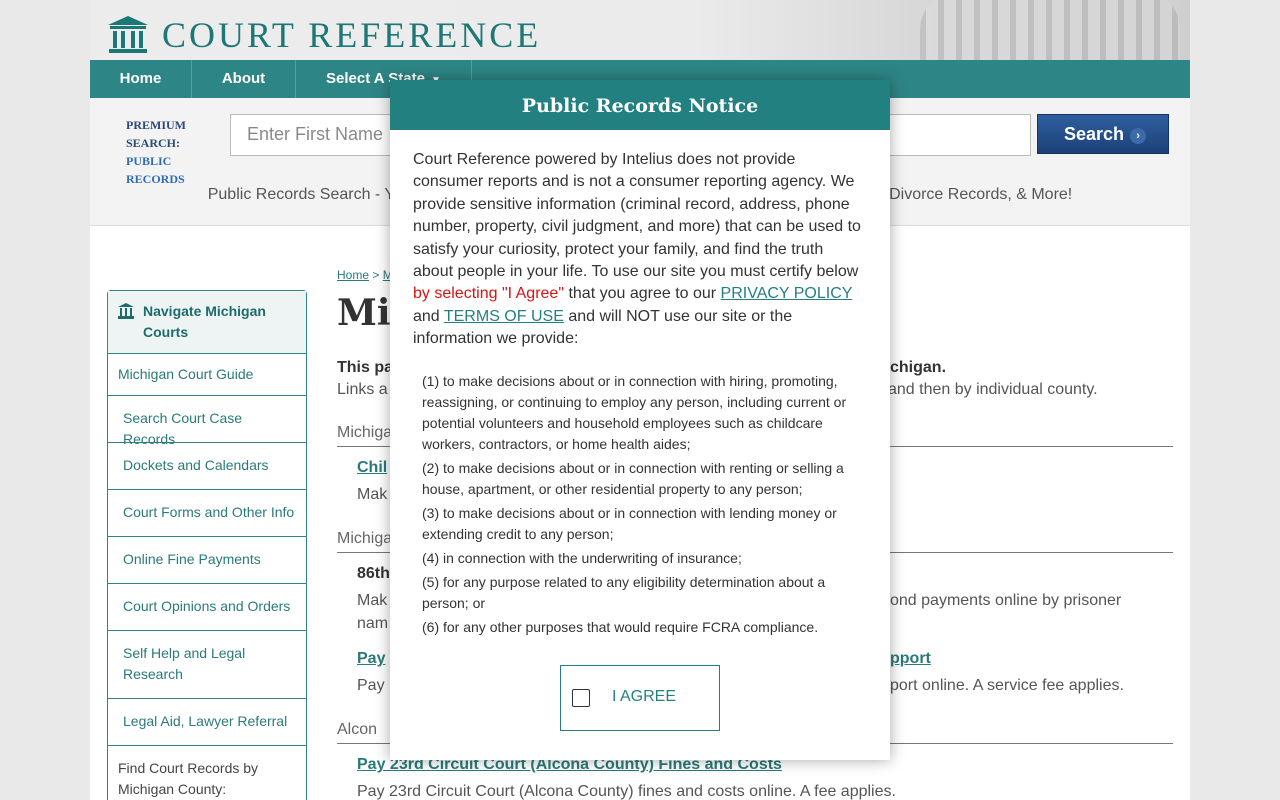 The width and height of the screenshot is (1280, 800). Describe the element at coordinates (373, 573) in the screenshot. I see `content-bold: 86th` at that location.